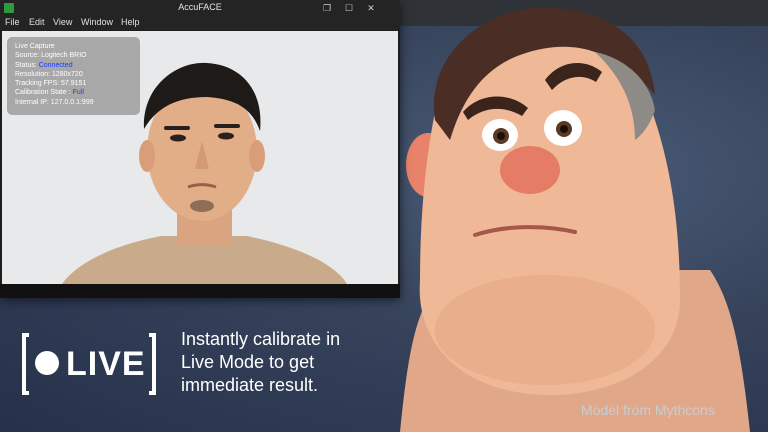 The image size is (768, 432). Describe the element at coordinates (200, 291) in the screenshot. I see `window-bottom-bar` at that location.